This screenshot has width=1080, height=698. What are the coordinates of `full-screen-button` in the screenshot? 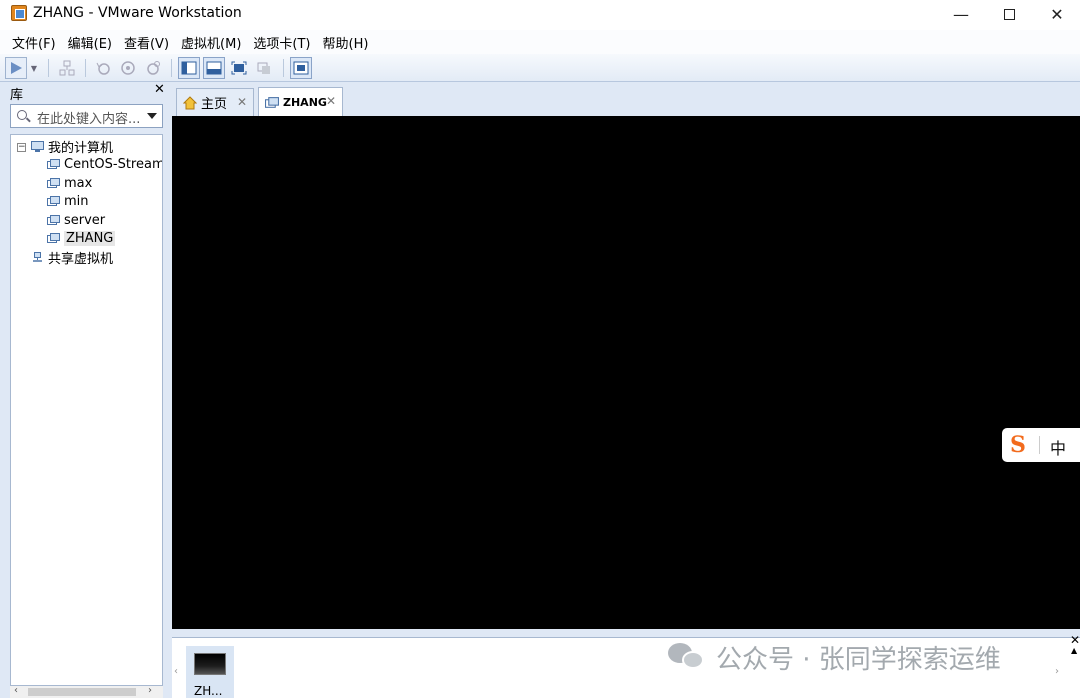 It's located at (239, 68).